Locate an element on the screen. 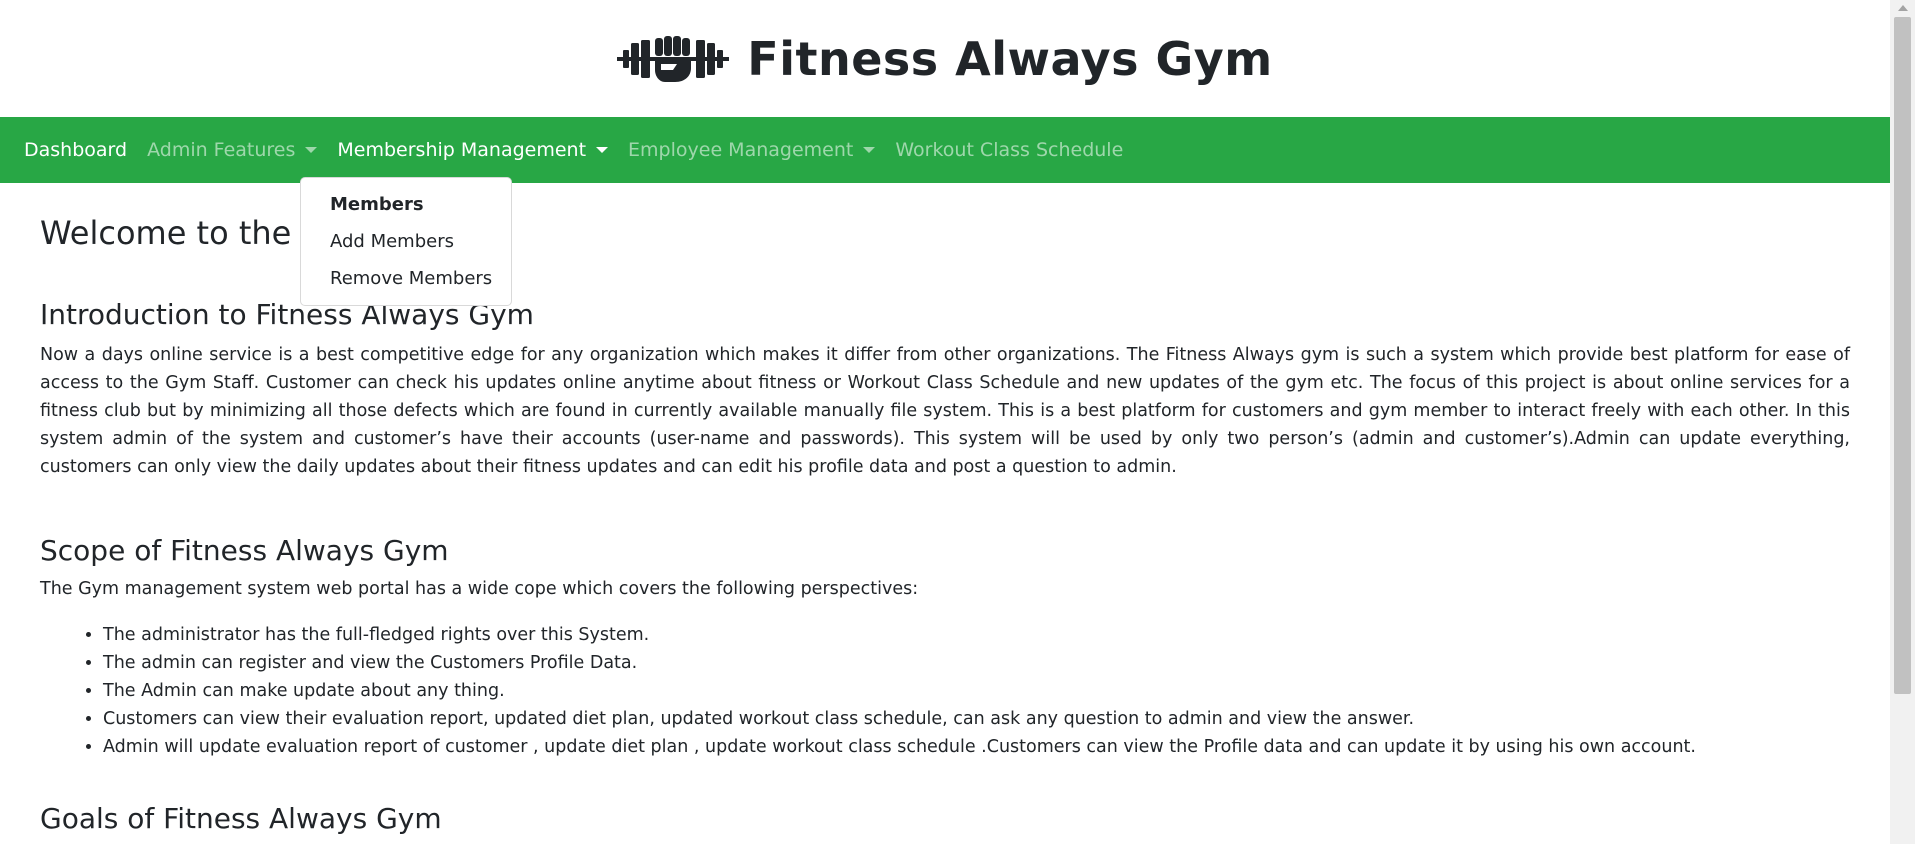 This screenshot has width=1915, height=844. dropdown-item-members: Members is located at coordinates (406, 204).